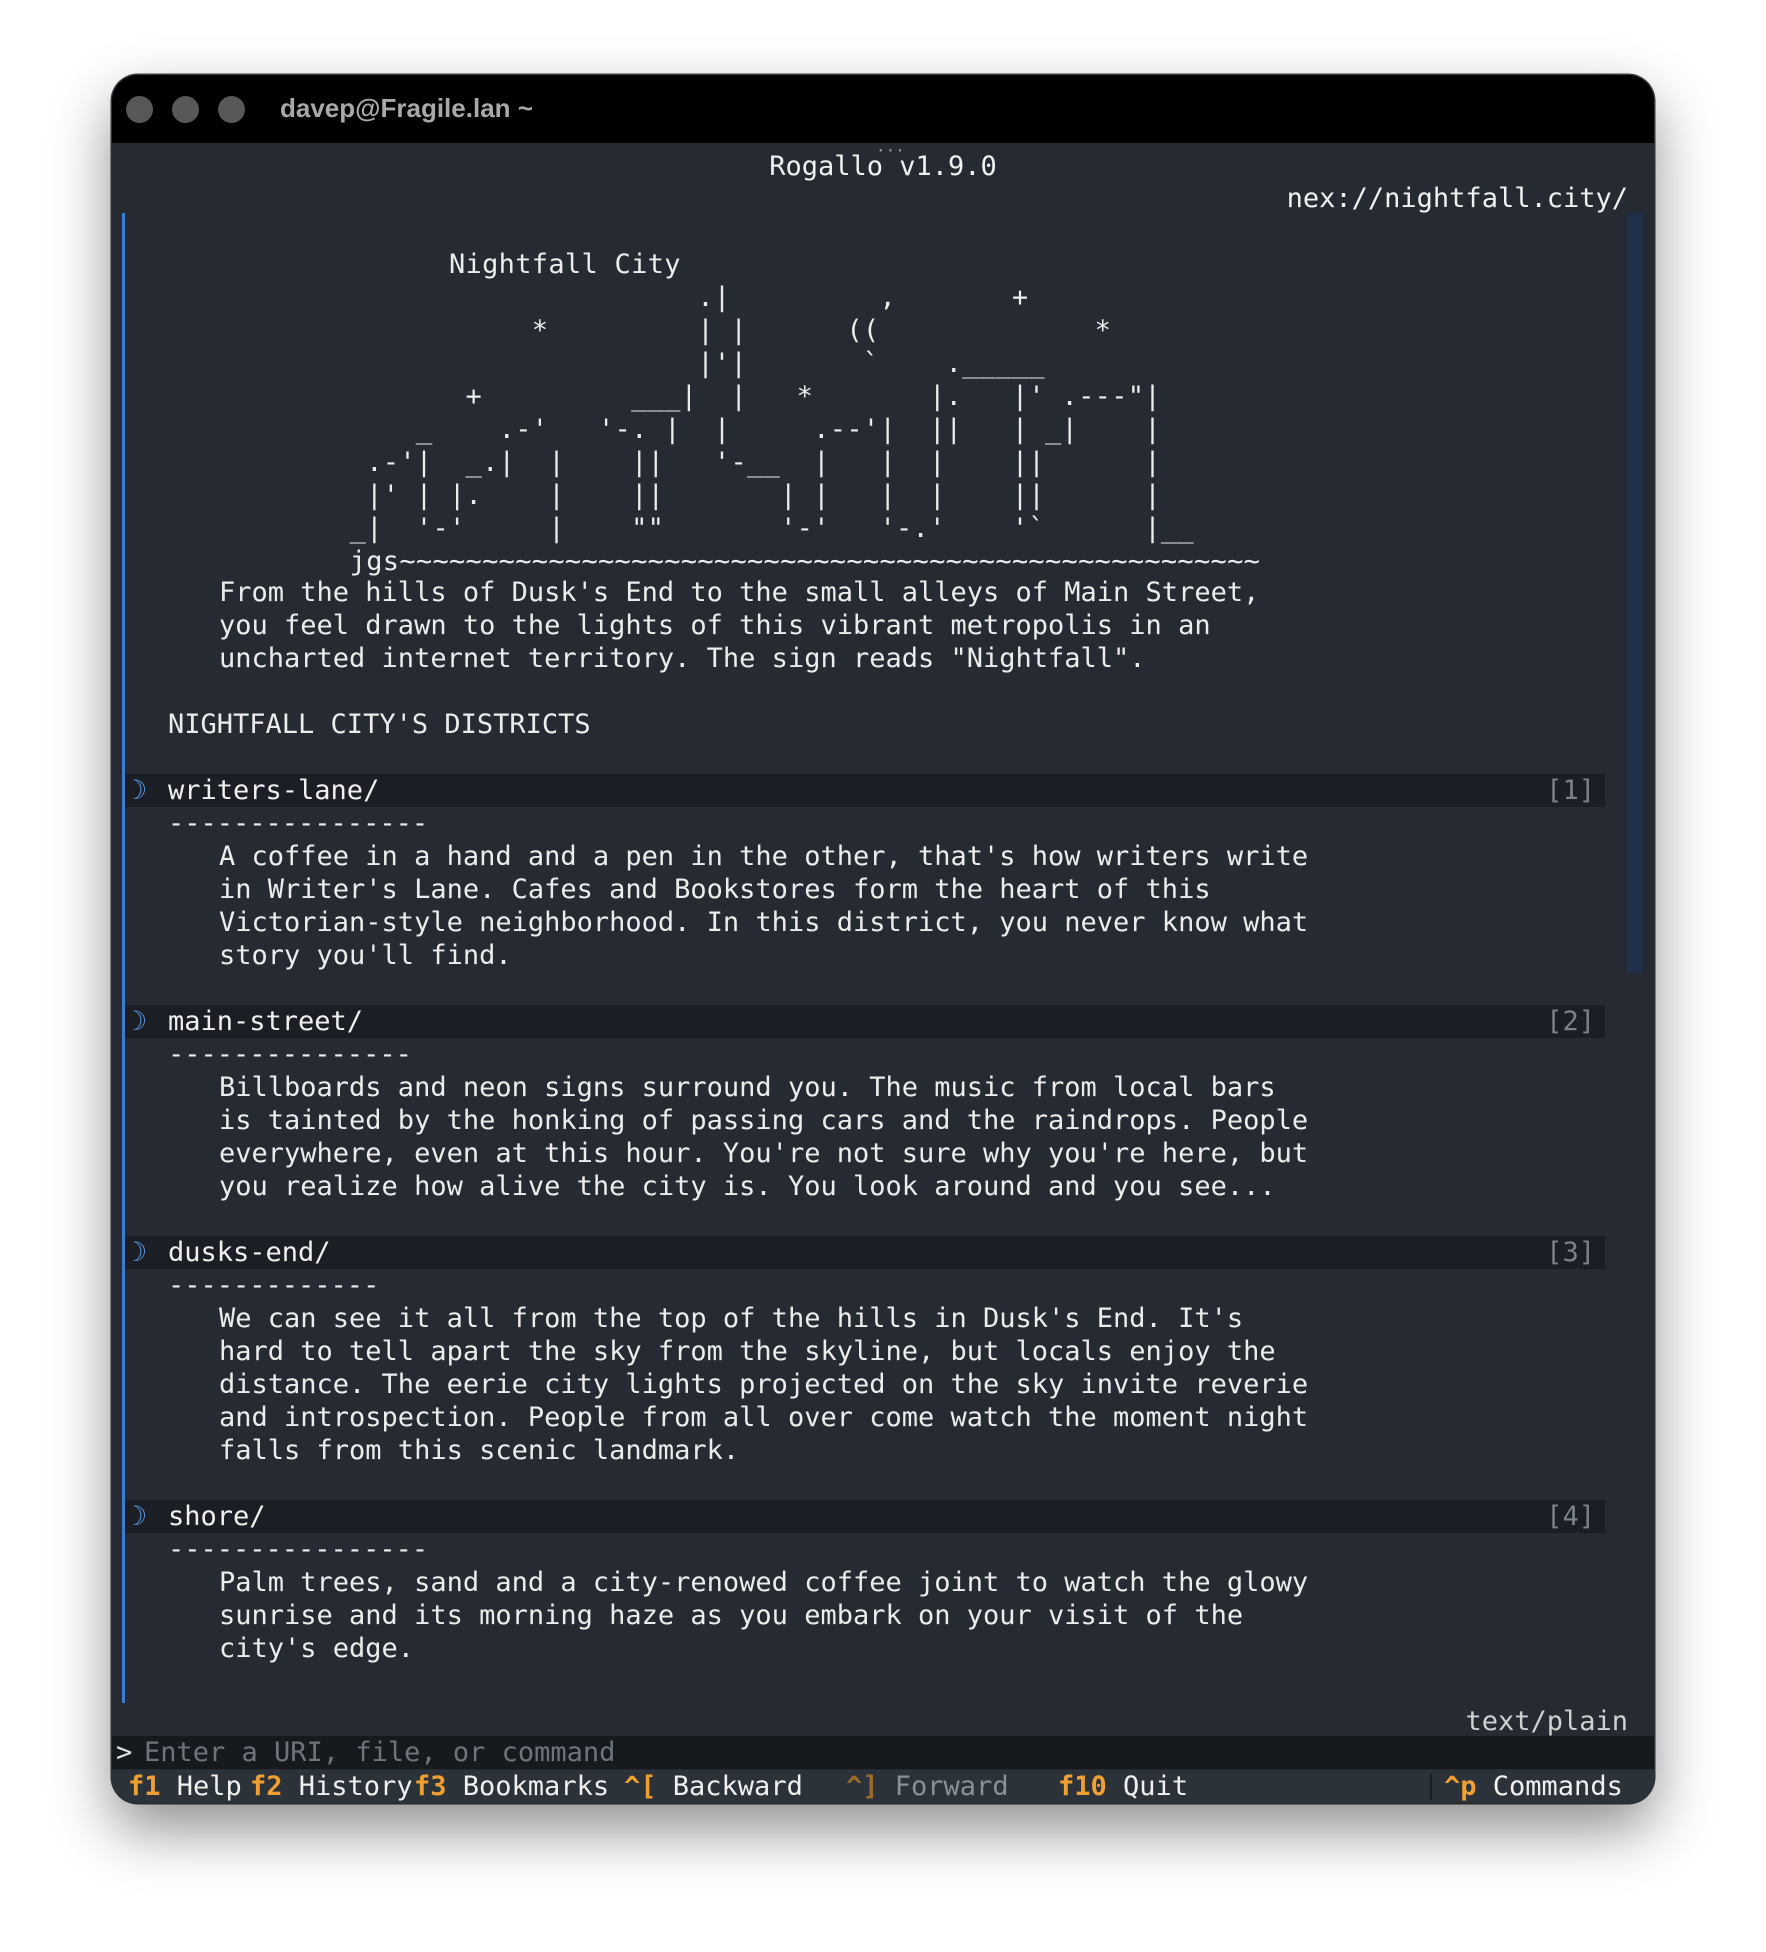 This screenshot has height=1952, width=1766. I want to click on footer-divider, so click(1431, 1787).